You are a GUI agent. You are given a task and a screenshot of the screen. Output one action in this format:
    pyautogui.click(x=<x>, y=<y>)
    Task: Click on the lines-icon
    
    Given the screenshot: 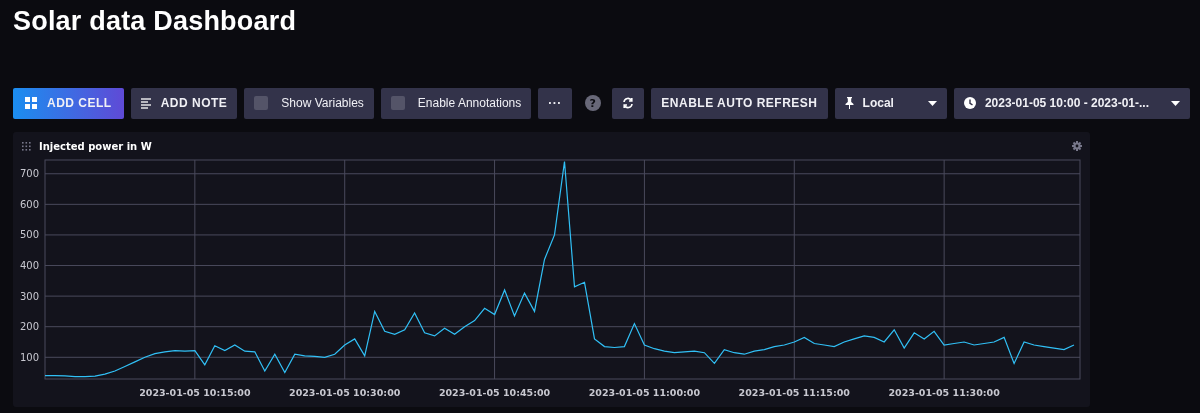 What is the action you would take?
    pyautogui.click(x=145, y=103)
    